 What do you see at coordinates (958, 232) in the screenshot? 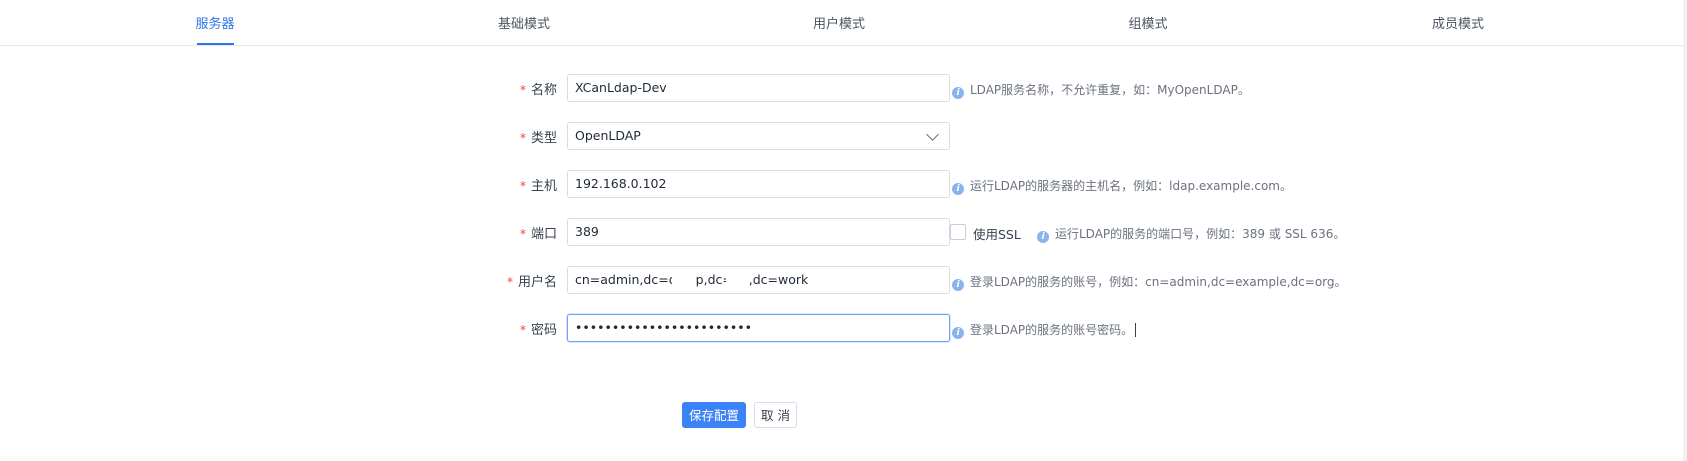
I see `use-ssl-checkbox` at bounding box center [958, 232].